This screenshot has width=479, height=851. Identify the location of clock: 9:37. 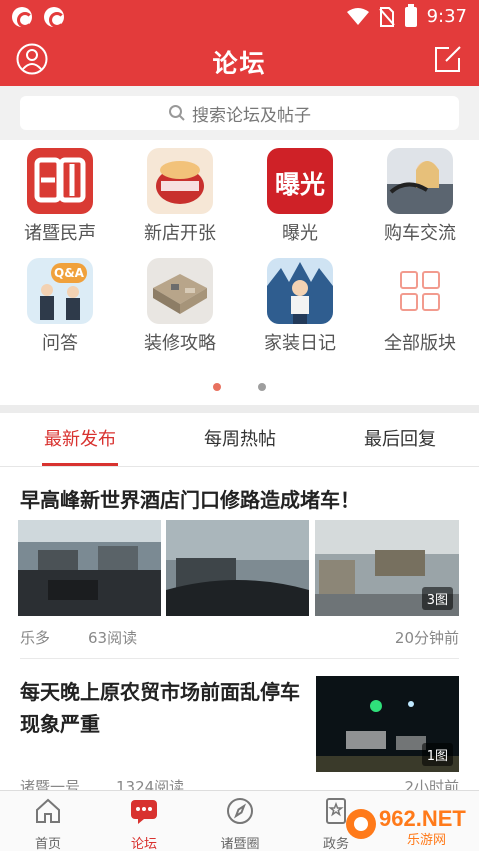
(446, 16).